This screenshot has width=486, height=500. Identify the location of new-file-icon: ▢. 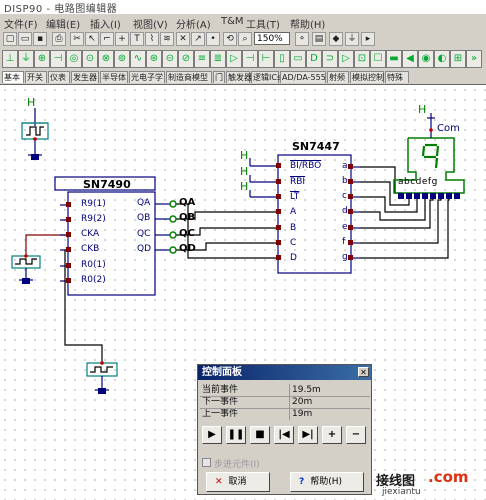
(10, 39).